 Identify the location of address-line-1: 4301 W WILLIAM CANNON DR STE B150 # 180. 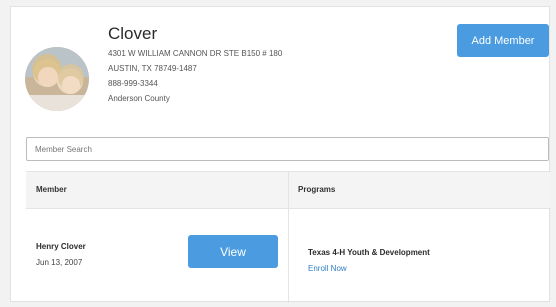
(195, 53).